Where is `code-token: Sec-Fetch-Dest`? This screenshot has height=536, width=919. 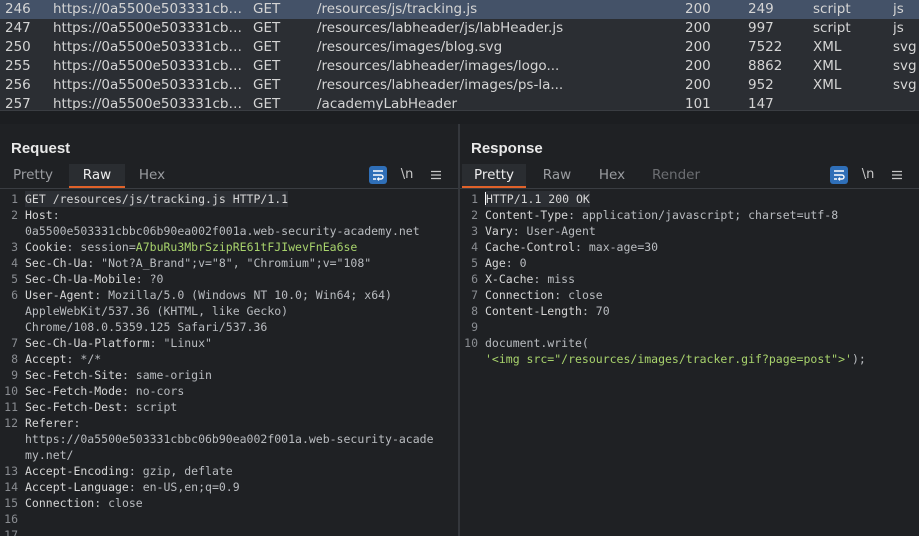 code-token: Sec-Fetch-Dest is located at coordinates (73, 407).